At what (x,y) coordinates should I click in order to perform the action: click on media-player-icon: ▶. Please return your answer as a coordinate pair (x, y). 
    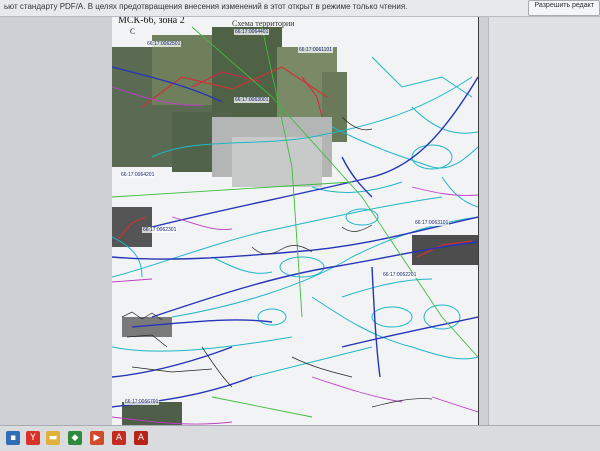
    Looking at the image, I should click on (97, 438).